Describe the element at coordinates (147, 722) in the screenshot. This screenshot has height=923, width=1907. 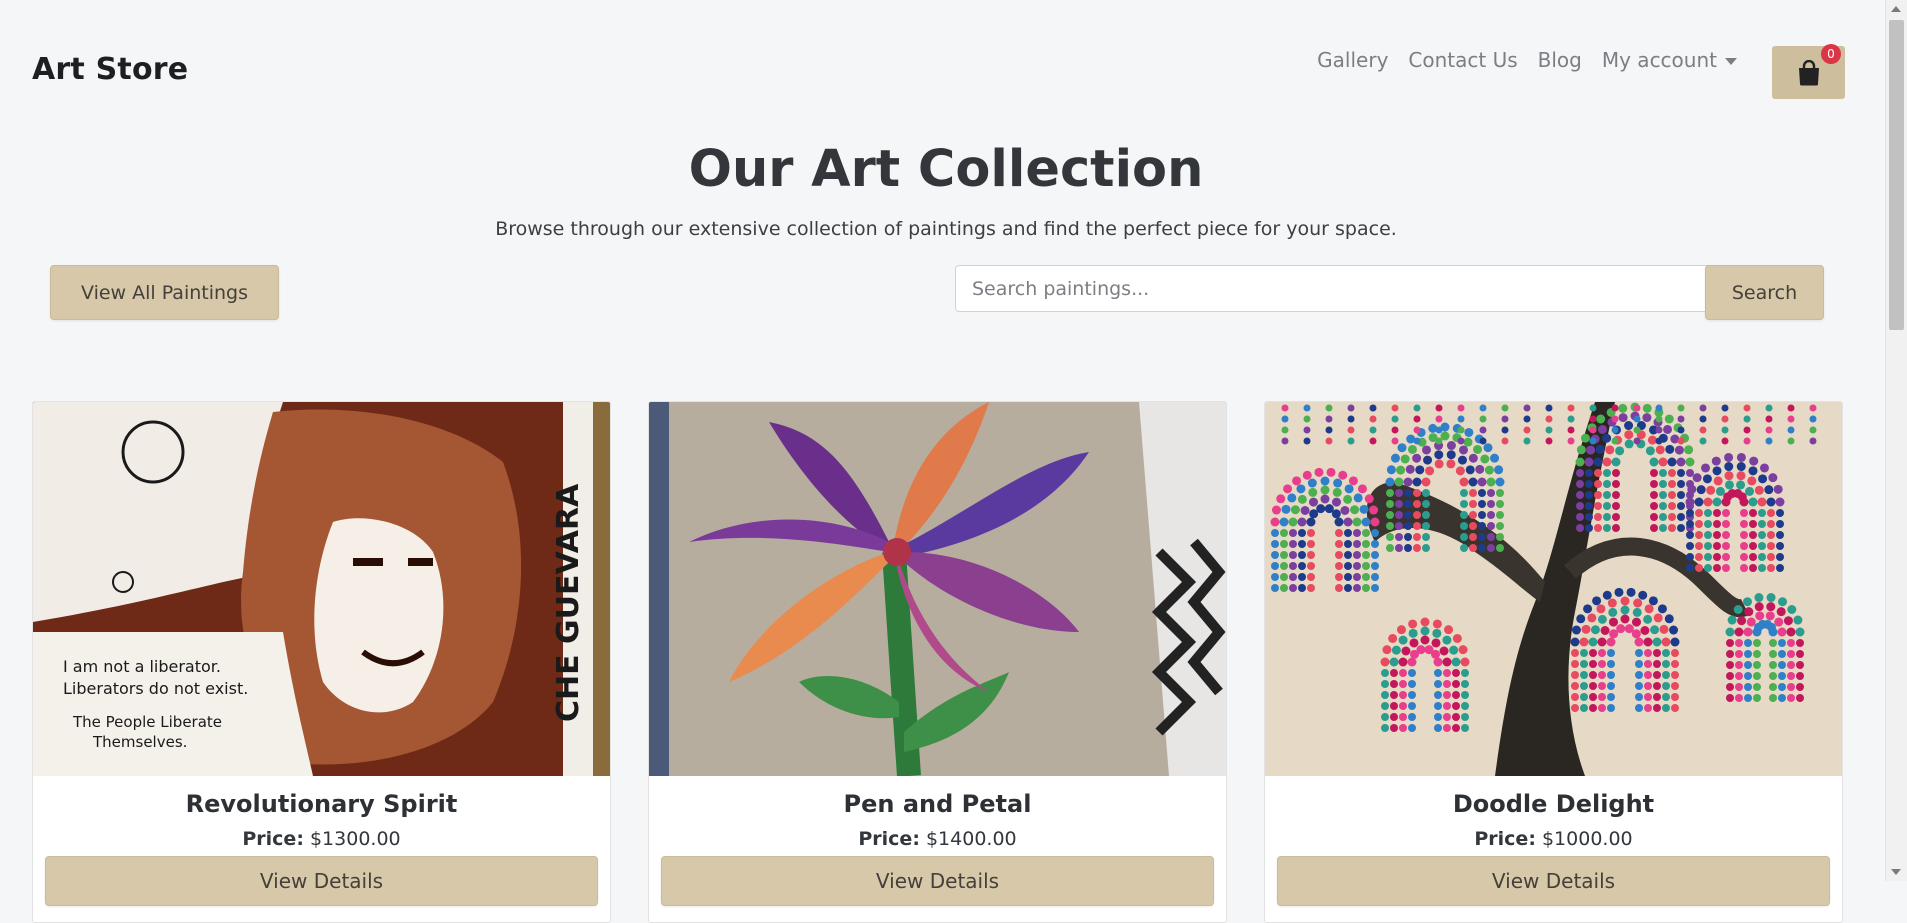
I see `svg-text: The People Liberate` at that location.